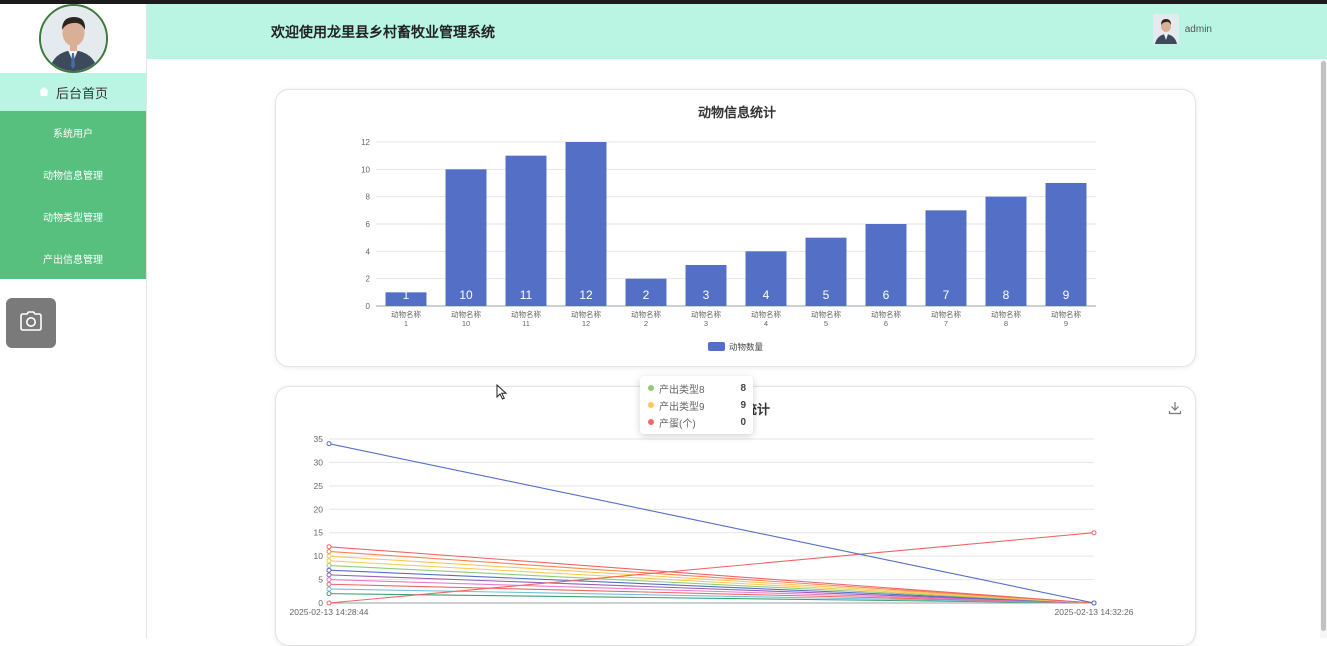 The width and height of the screenshot is (1327, 646). I want to click on sidebar-item-label: 动物信息管理, so click(73, 176).